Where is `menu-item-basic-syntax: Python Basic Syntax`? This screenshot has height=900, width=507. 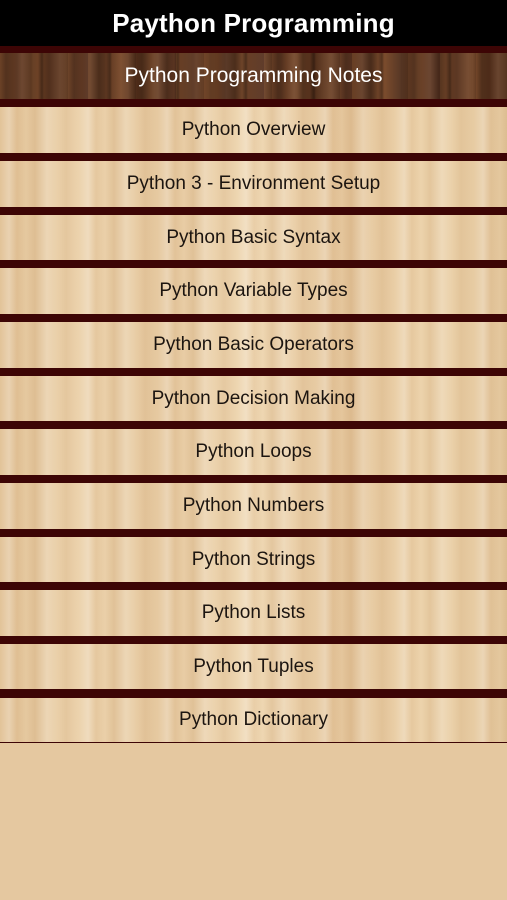 menu-item-basic-syntax: Python Basic Syntax is located at coordinates (253, 237).